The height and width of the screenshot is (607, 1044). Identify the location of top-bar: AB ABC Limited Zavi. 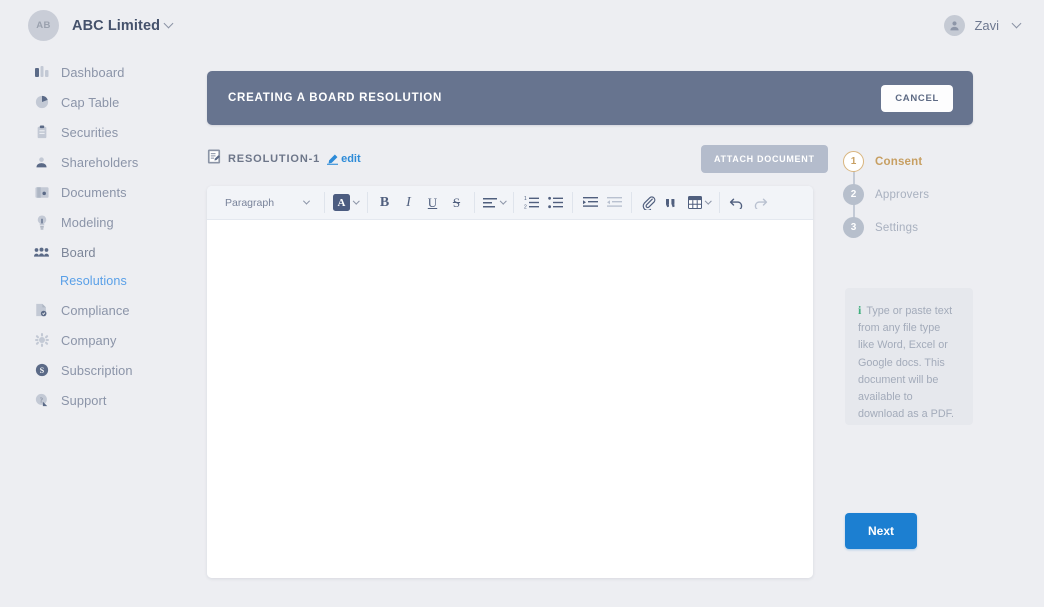
(522, 25).